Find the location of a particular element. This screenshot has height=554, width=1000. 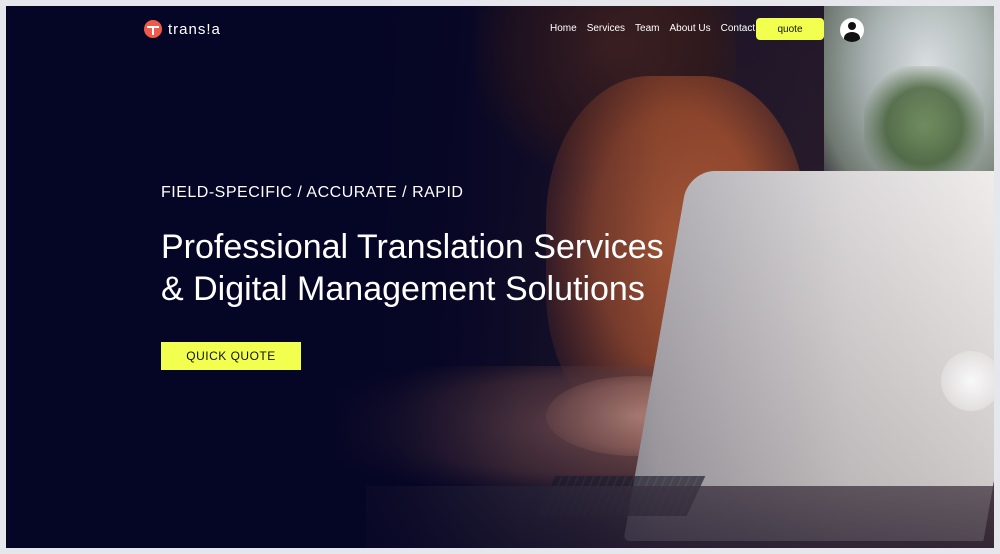

nav-item-home: Home is located at coordinates (563, 28).